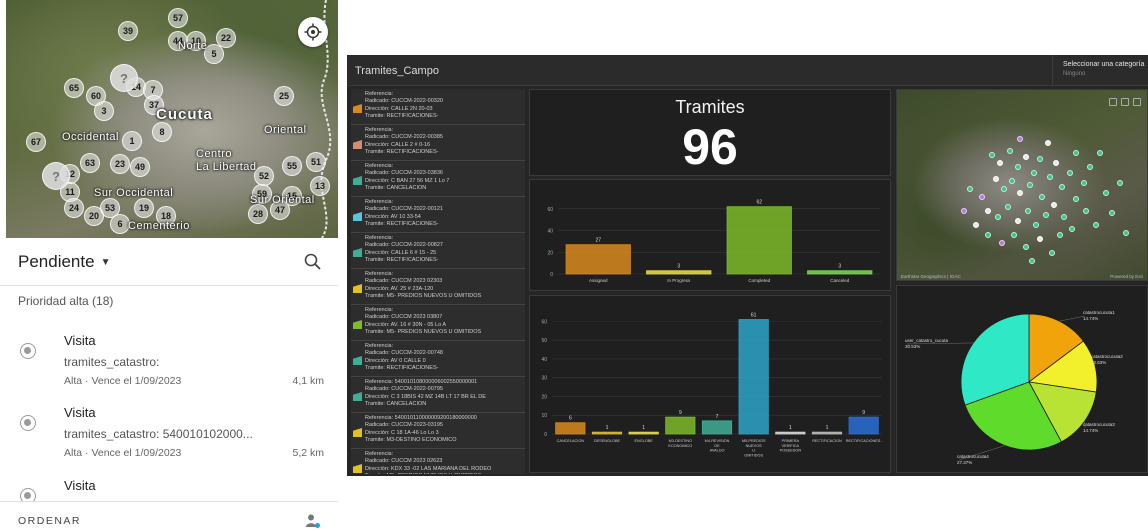 The width and height of the screenshot is (1148, 531). Describe the element at coordinates (258, 214) in the screenshot. I see `map-cluster-marker: 28` at that location.